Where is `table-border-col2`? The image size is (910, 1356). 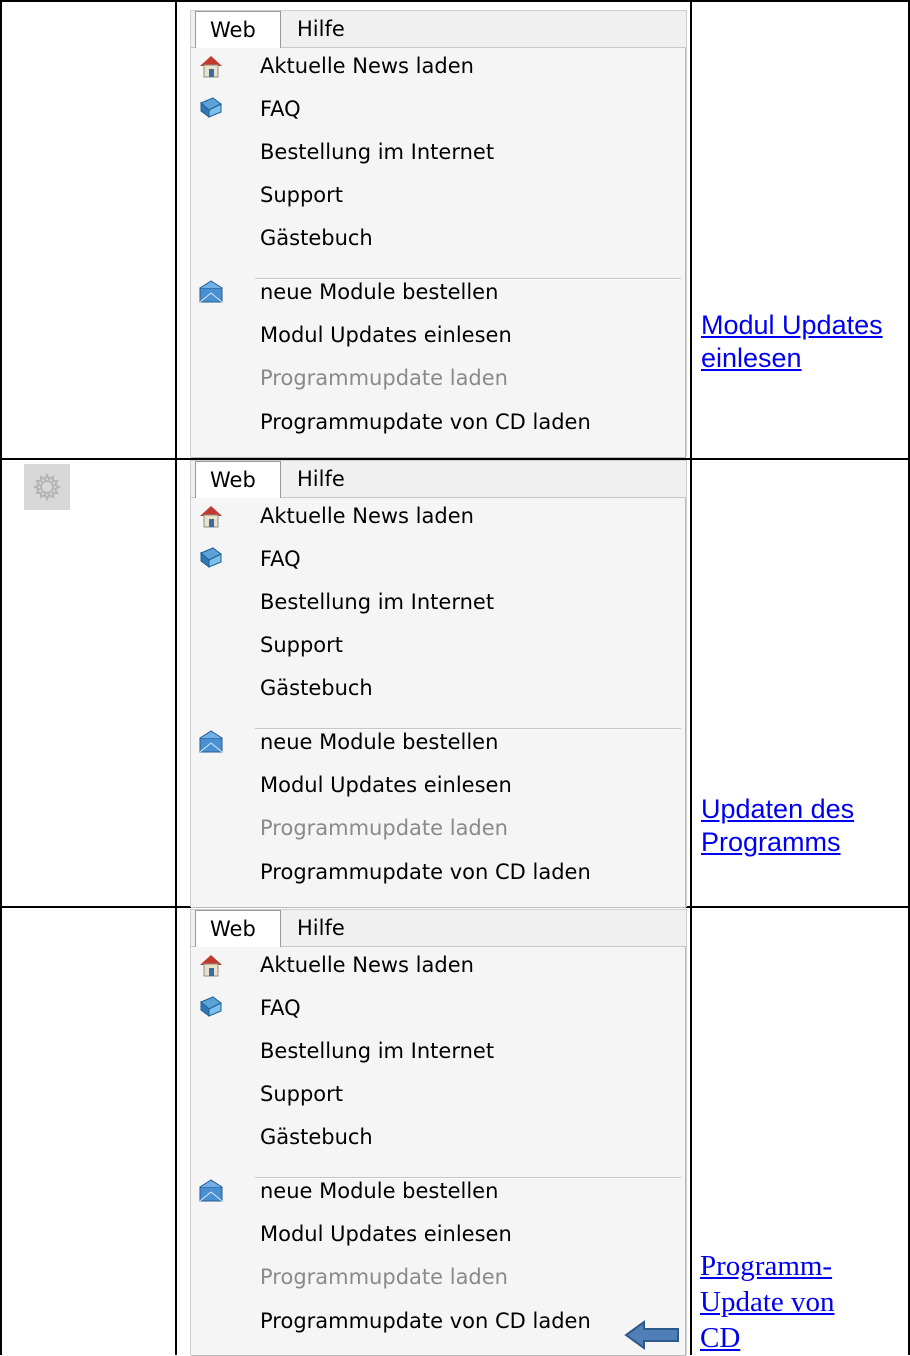
table-border-col2 is located at coordinates (691, 677).